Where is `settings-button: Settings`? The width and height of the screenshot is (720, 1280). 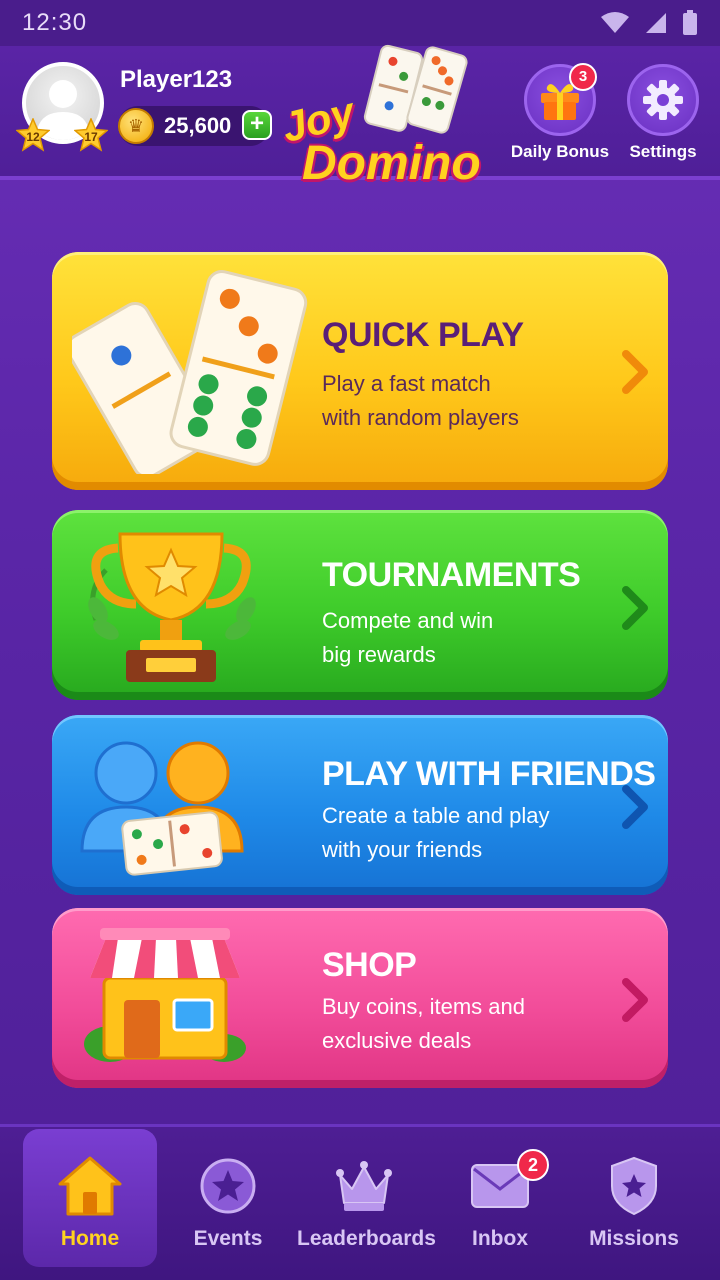 settings-button: Settings is located at coordinates (663, 113).